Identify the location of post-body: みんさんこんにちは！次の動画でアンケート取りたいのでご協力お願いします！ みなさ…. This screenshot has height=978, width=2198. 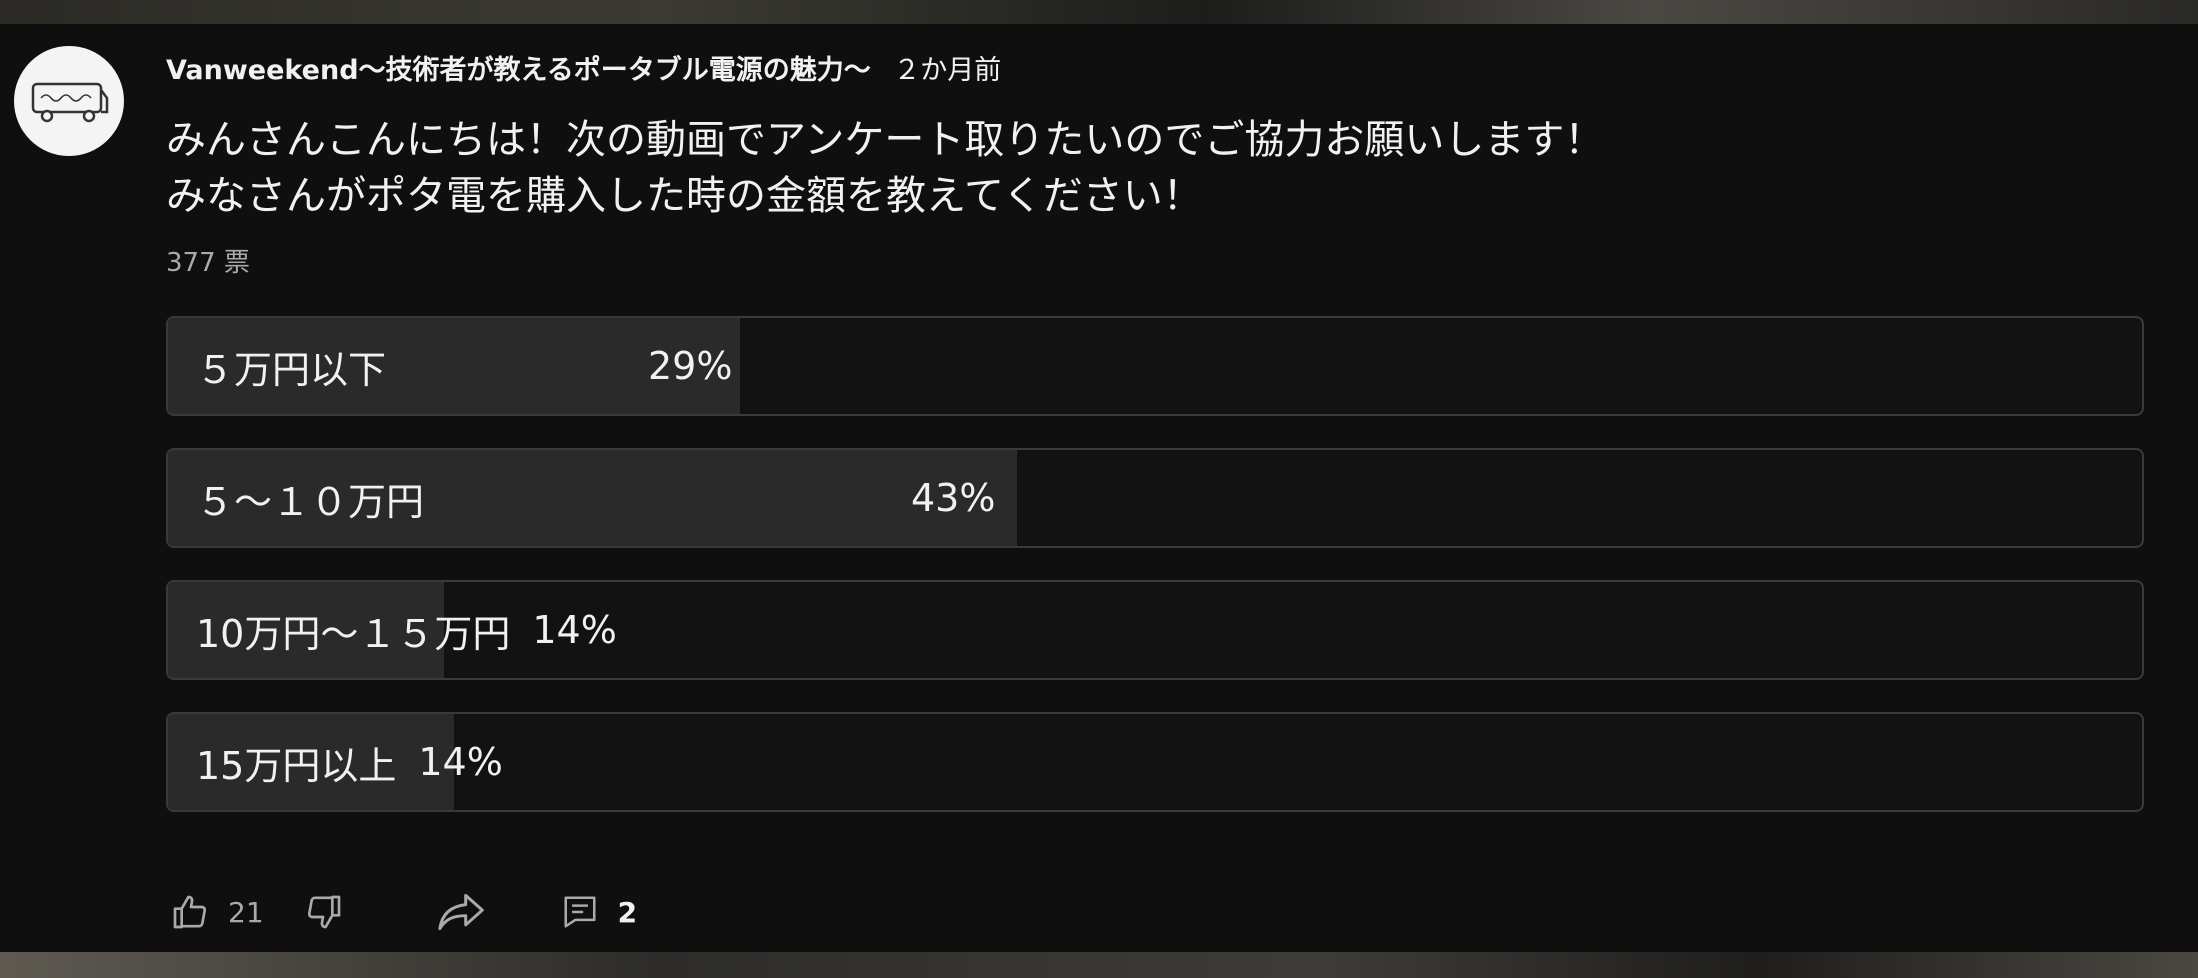
(885, 168).